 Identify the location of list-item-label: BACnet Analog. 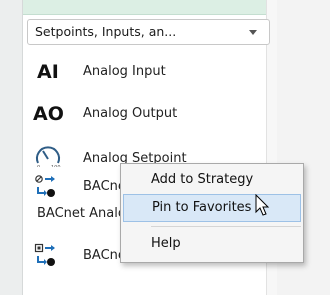
(101, 186).